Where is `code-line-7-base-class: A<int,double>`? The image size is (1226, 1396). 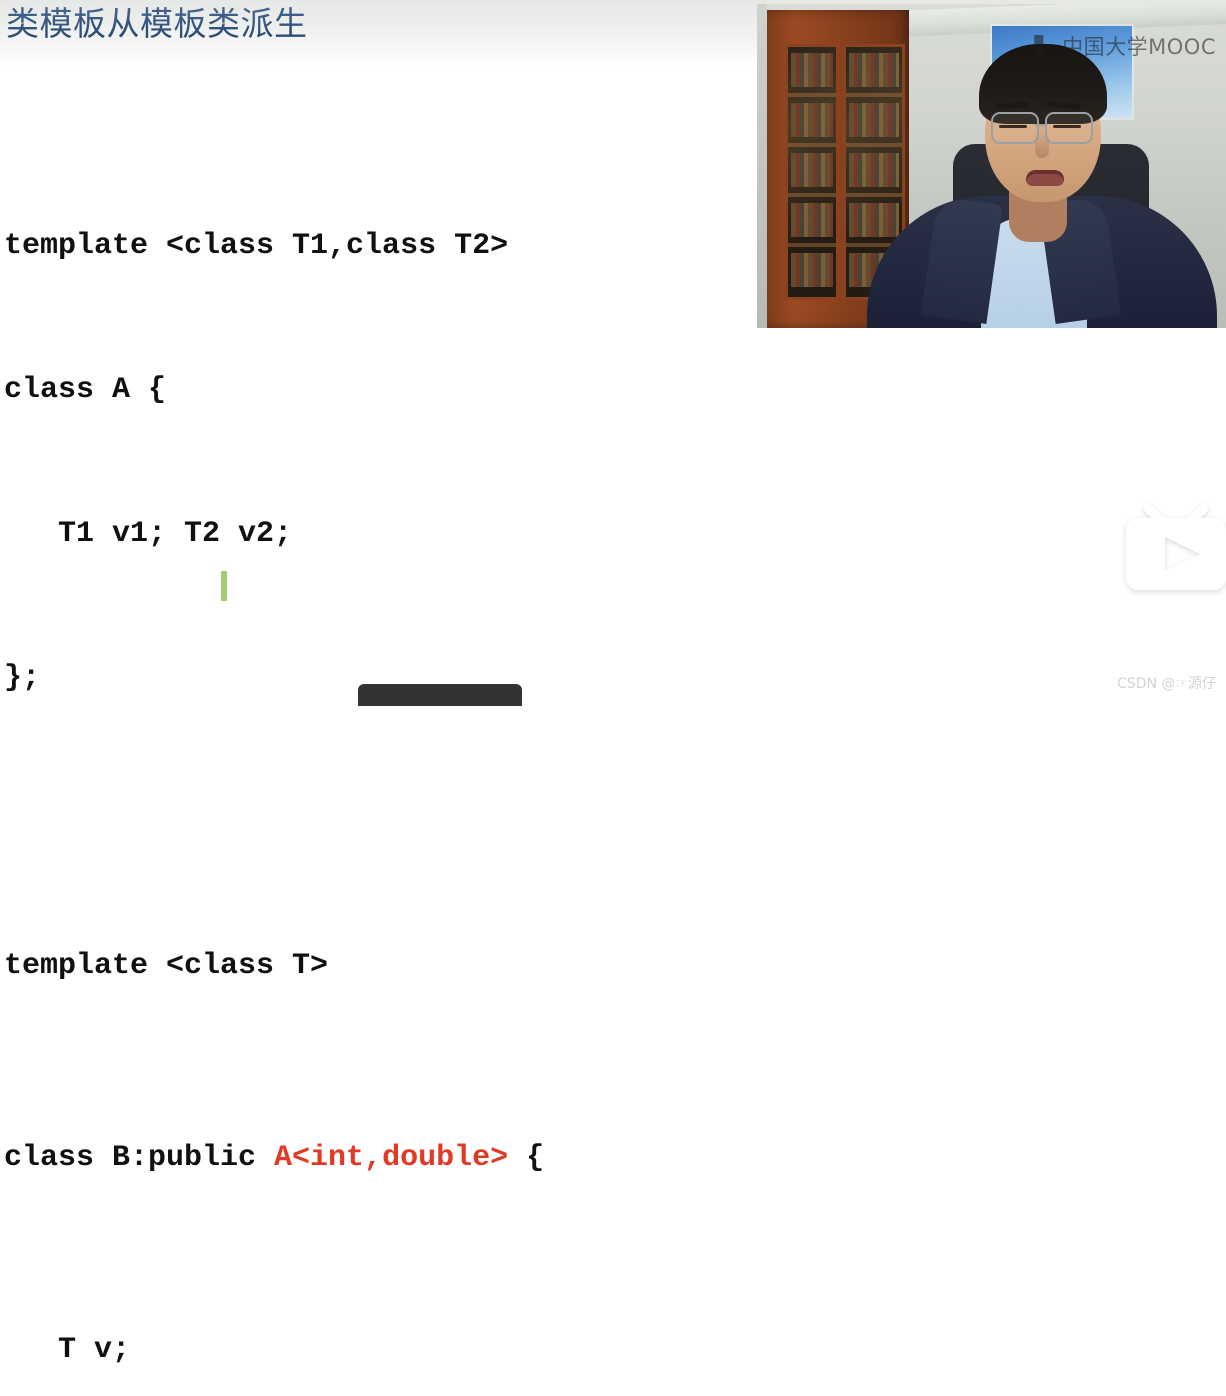
code-line-7-base-class: A<int,double> is located at coordinates (391, 1158).